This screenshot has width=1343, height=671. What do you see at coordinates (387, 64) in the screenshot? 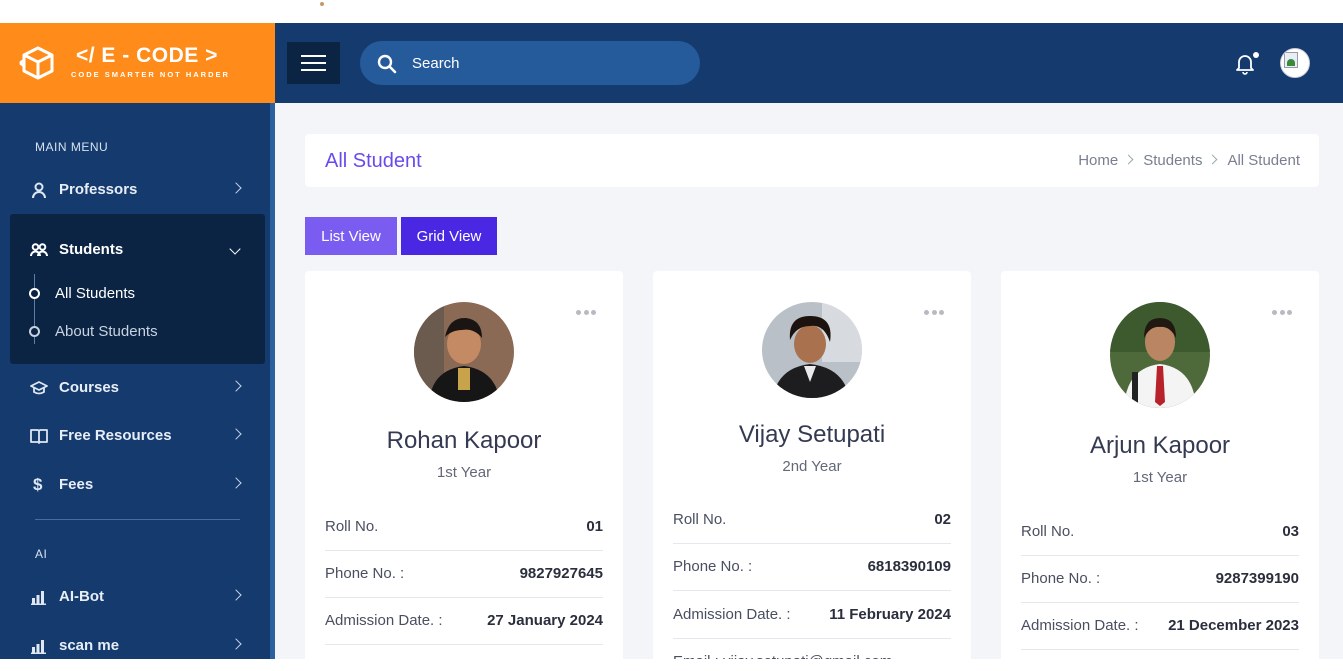
I see `search-icon` at bounding box center [387, 64].